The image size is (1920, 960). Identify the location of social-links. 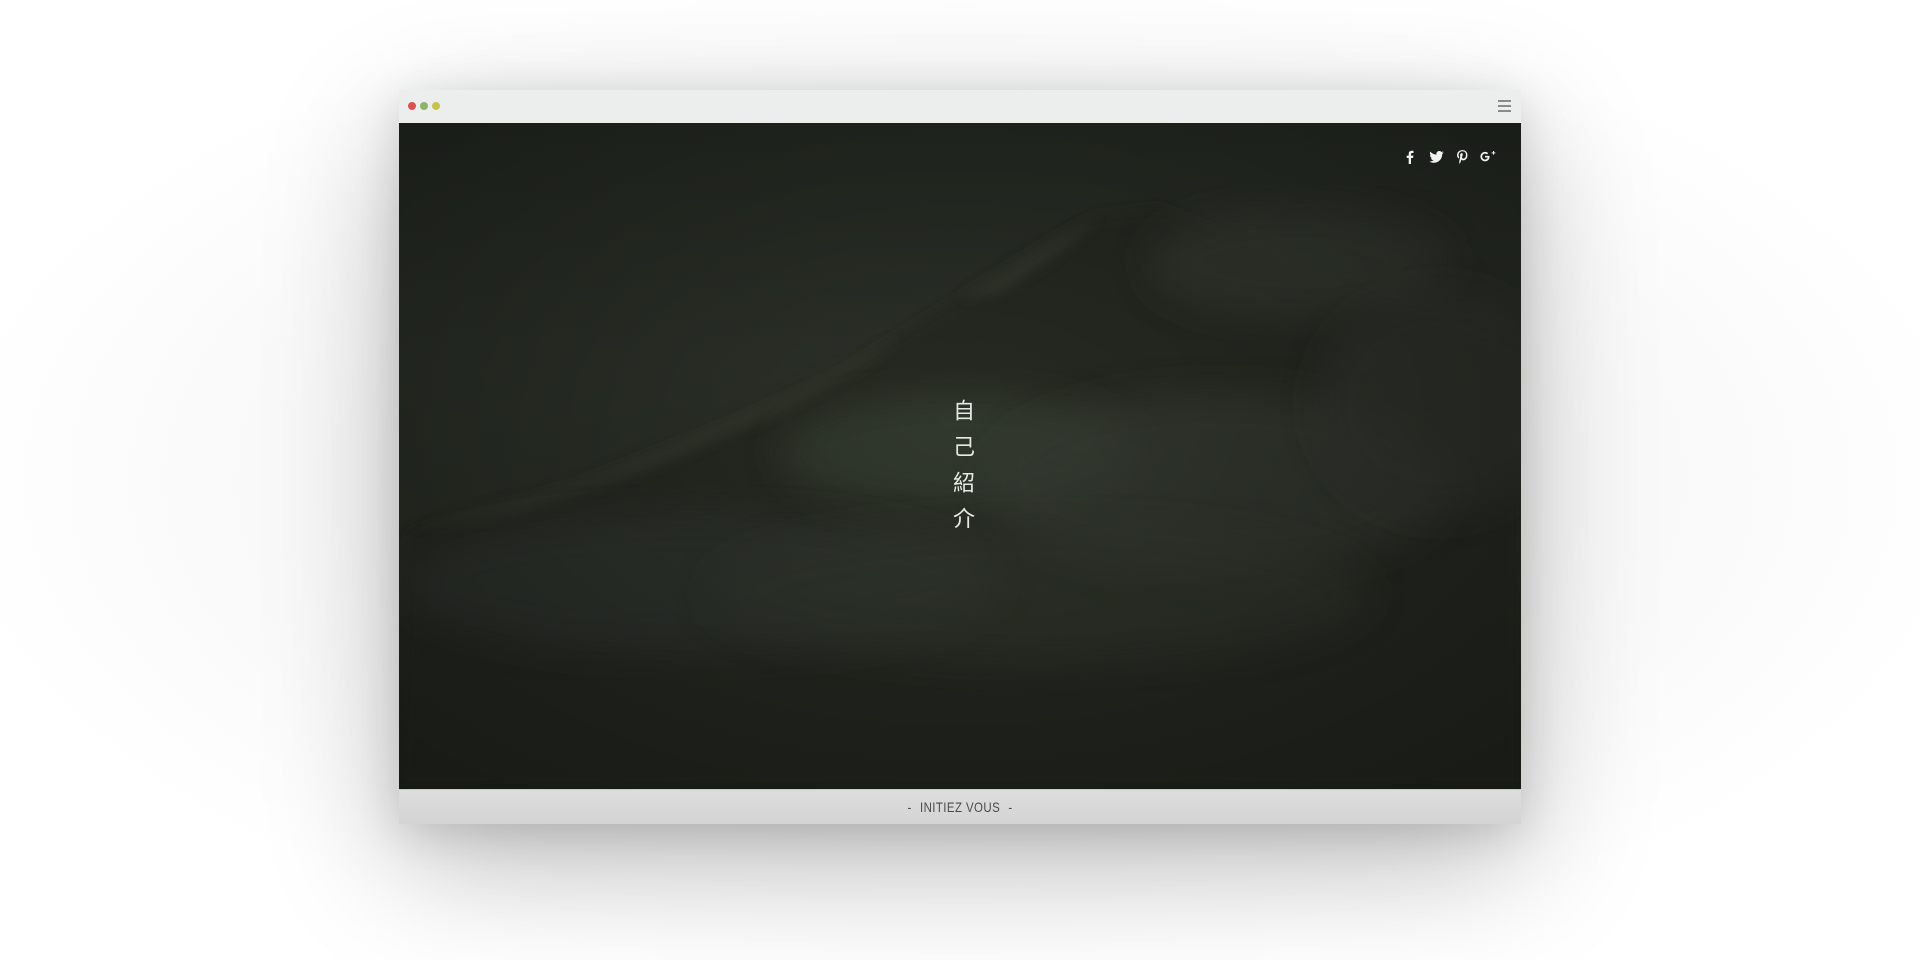
(1449, 157).